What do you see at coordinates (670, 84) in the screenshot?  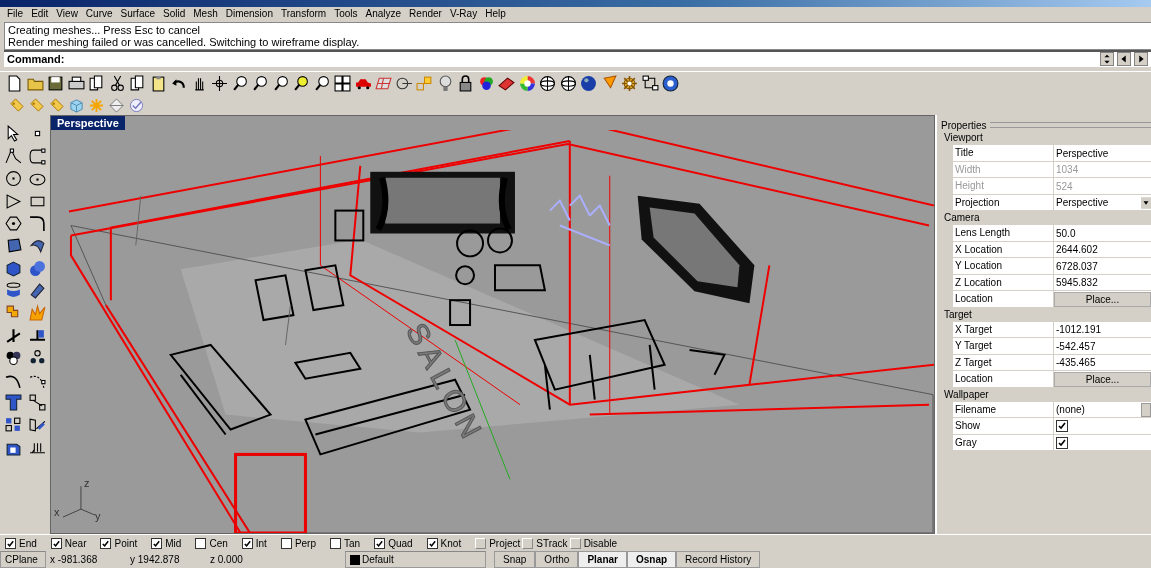 I see `help-icon` at bounding box center [670, 84].